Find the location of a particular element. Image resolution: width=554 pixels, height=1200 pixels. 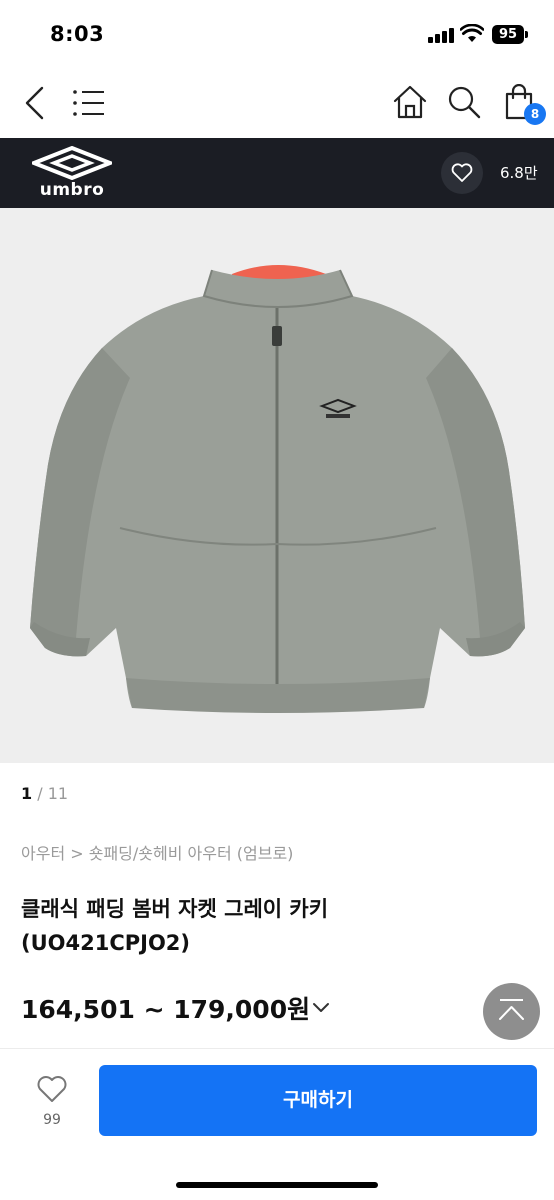

brand-logo-text: umbro is located at coordinates (72, 190).